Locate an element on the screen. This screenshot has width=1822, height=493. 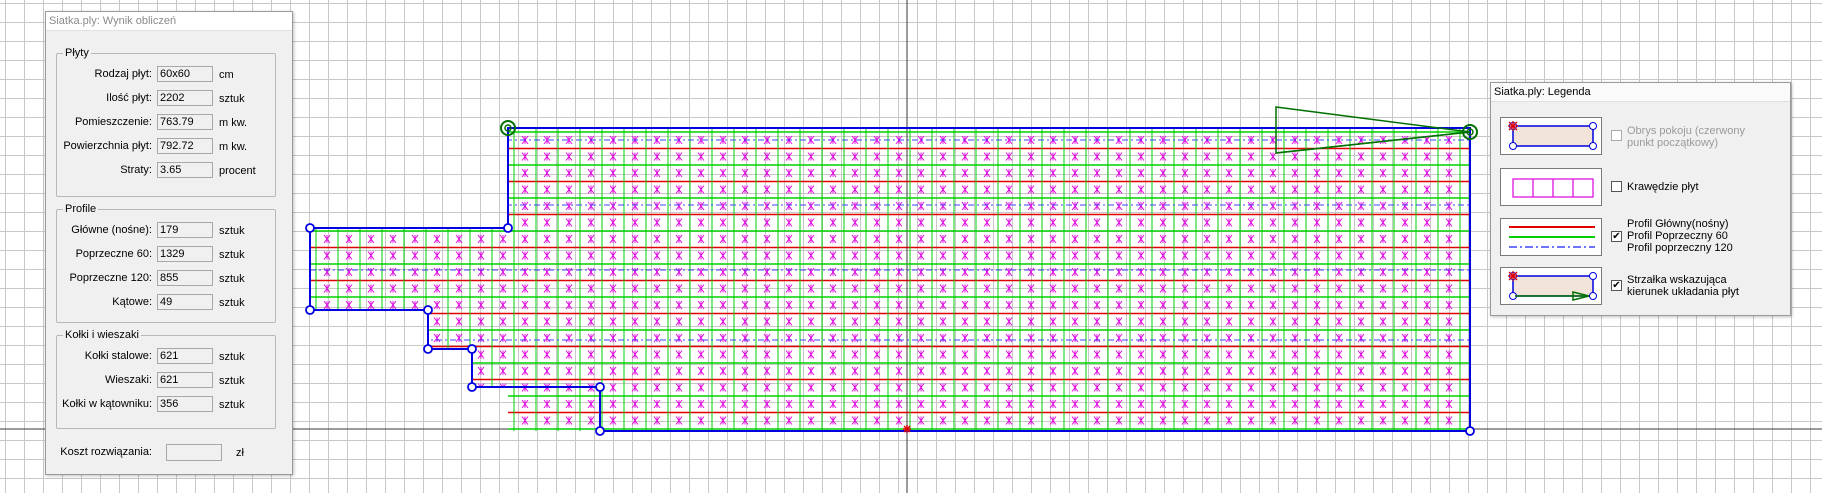
legend-panel-title: Siatka.ply: Legenda is located at coordinates (1640, 92).